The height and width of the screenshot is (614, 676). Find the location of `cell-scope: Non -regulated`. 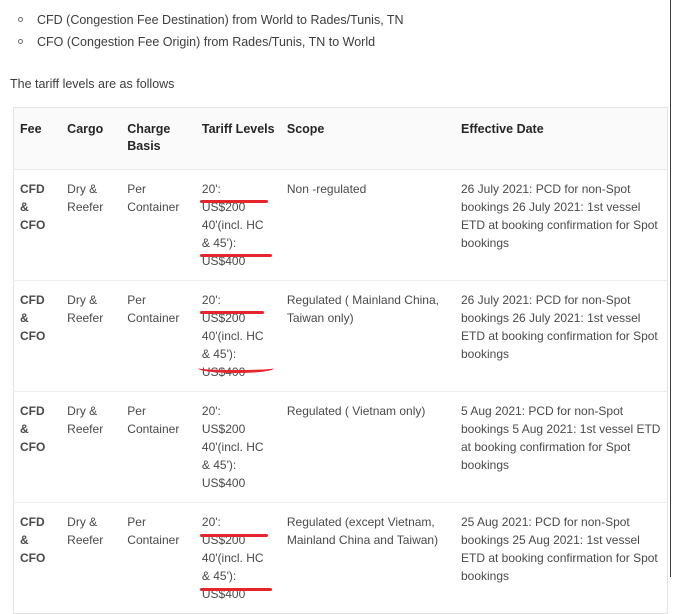

cell-scope: Non -regulated is located at coordinates (326, 189).